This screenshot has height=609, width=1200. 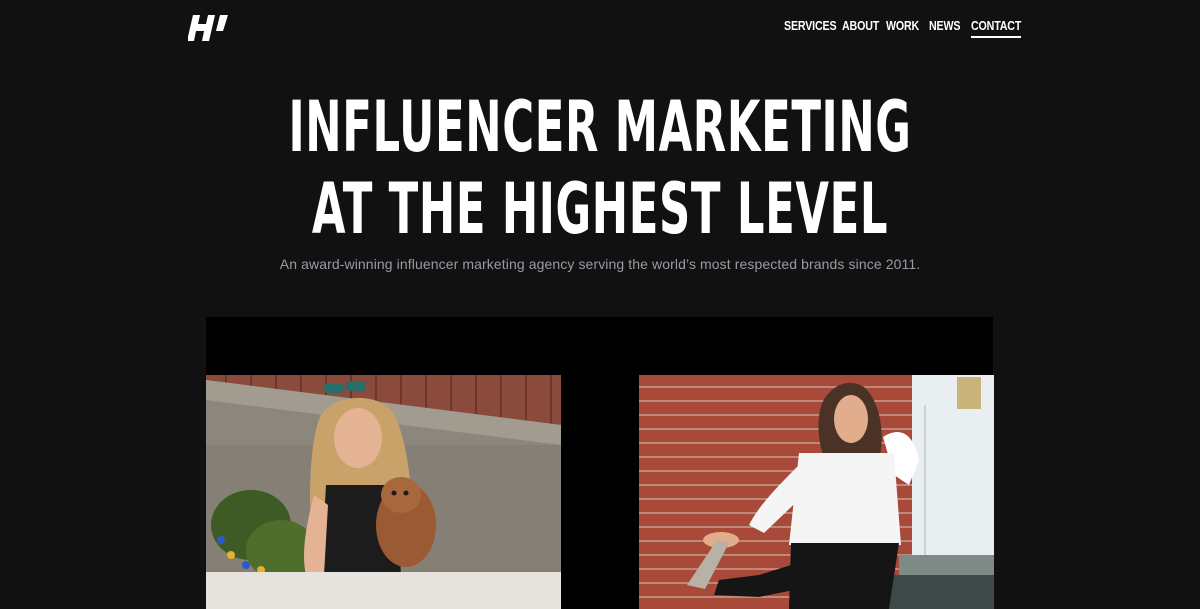 What do you see at coordinates (860, 27) in the screenshot?
I see `nav-about: ABOUT` at bounding box center [860, 27].